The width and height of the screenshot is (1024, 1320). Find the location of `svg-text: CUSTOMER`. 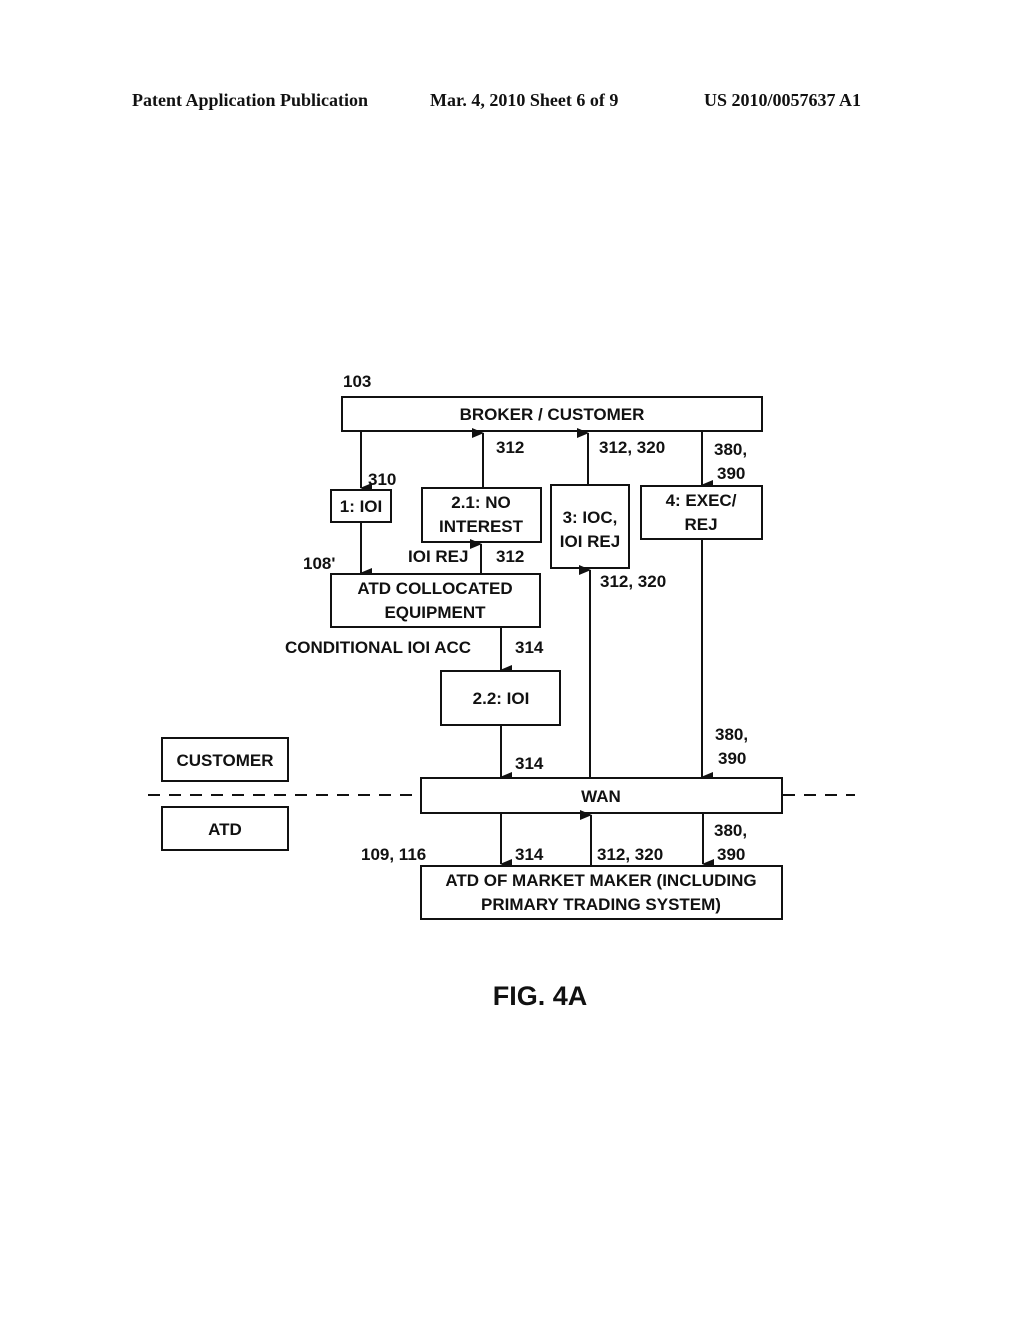

svg-text: CUSTOMER is located at coordinates (225, 760).